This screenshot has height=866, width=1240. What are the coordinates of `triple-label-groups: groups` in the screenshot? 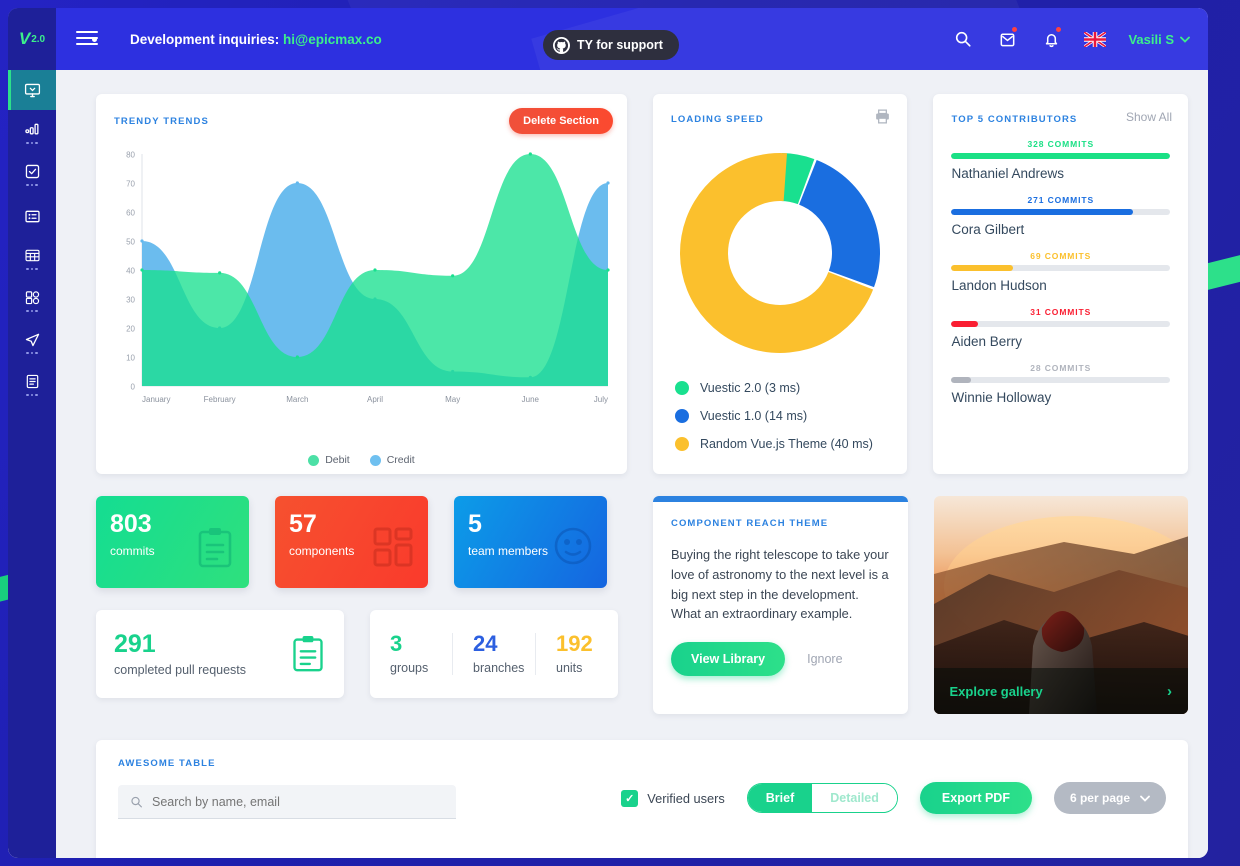 It's located at (409, 668).